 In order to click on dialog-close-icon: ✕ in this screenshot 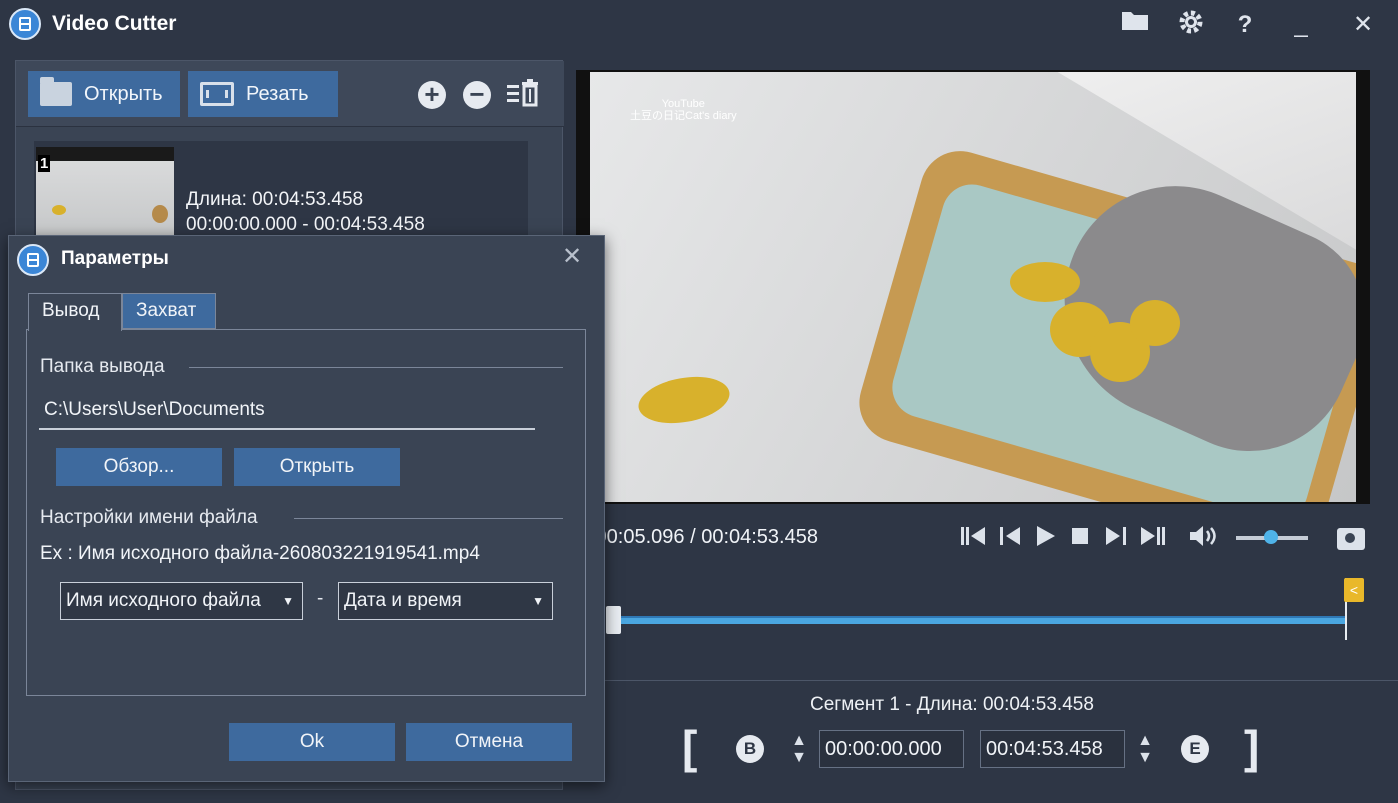, I will do `click(572, 257)`.